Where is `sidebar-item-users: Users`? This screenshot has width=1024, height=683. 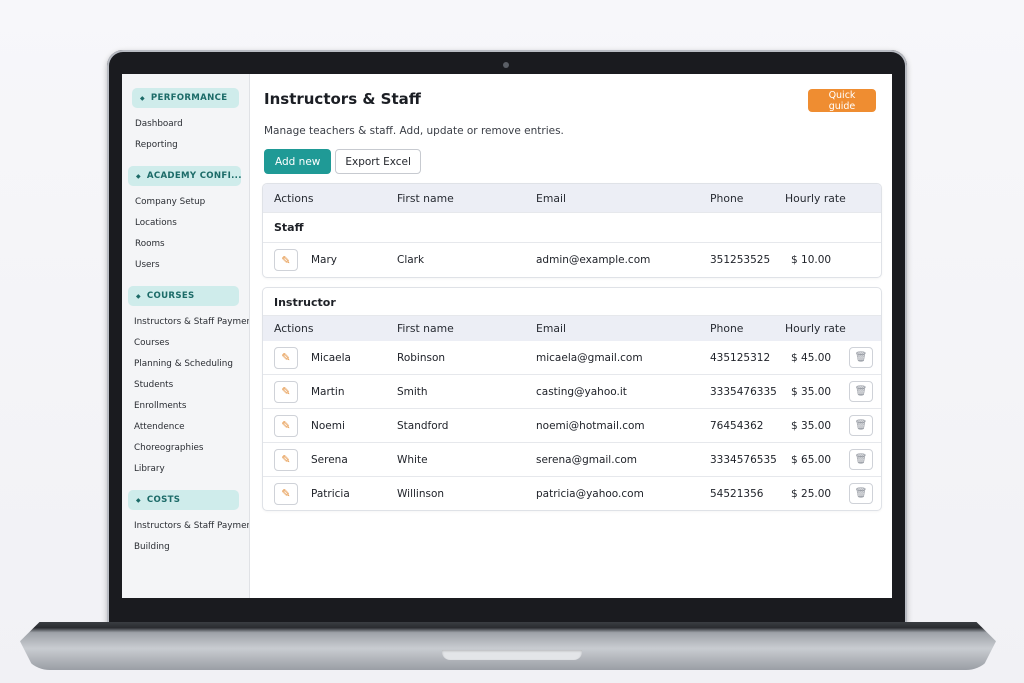 sidebar-item-users: Users is located at coordinates (185, 265).